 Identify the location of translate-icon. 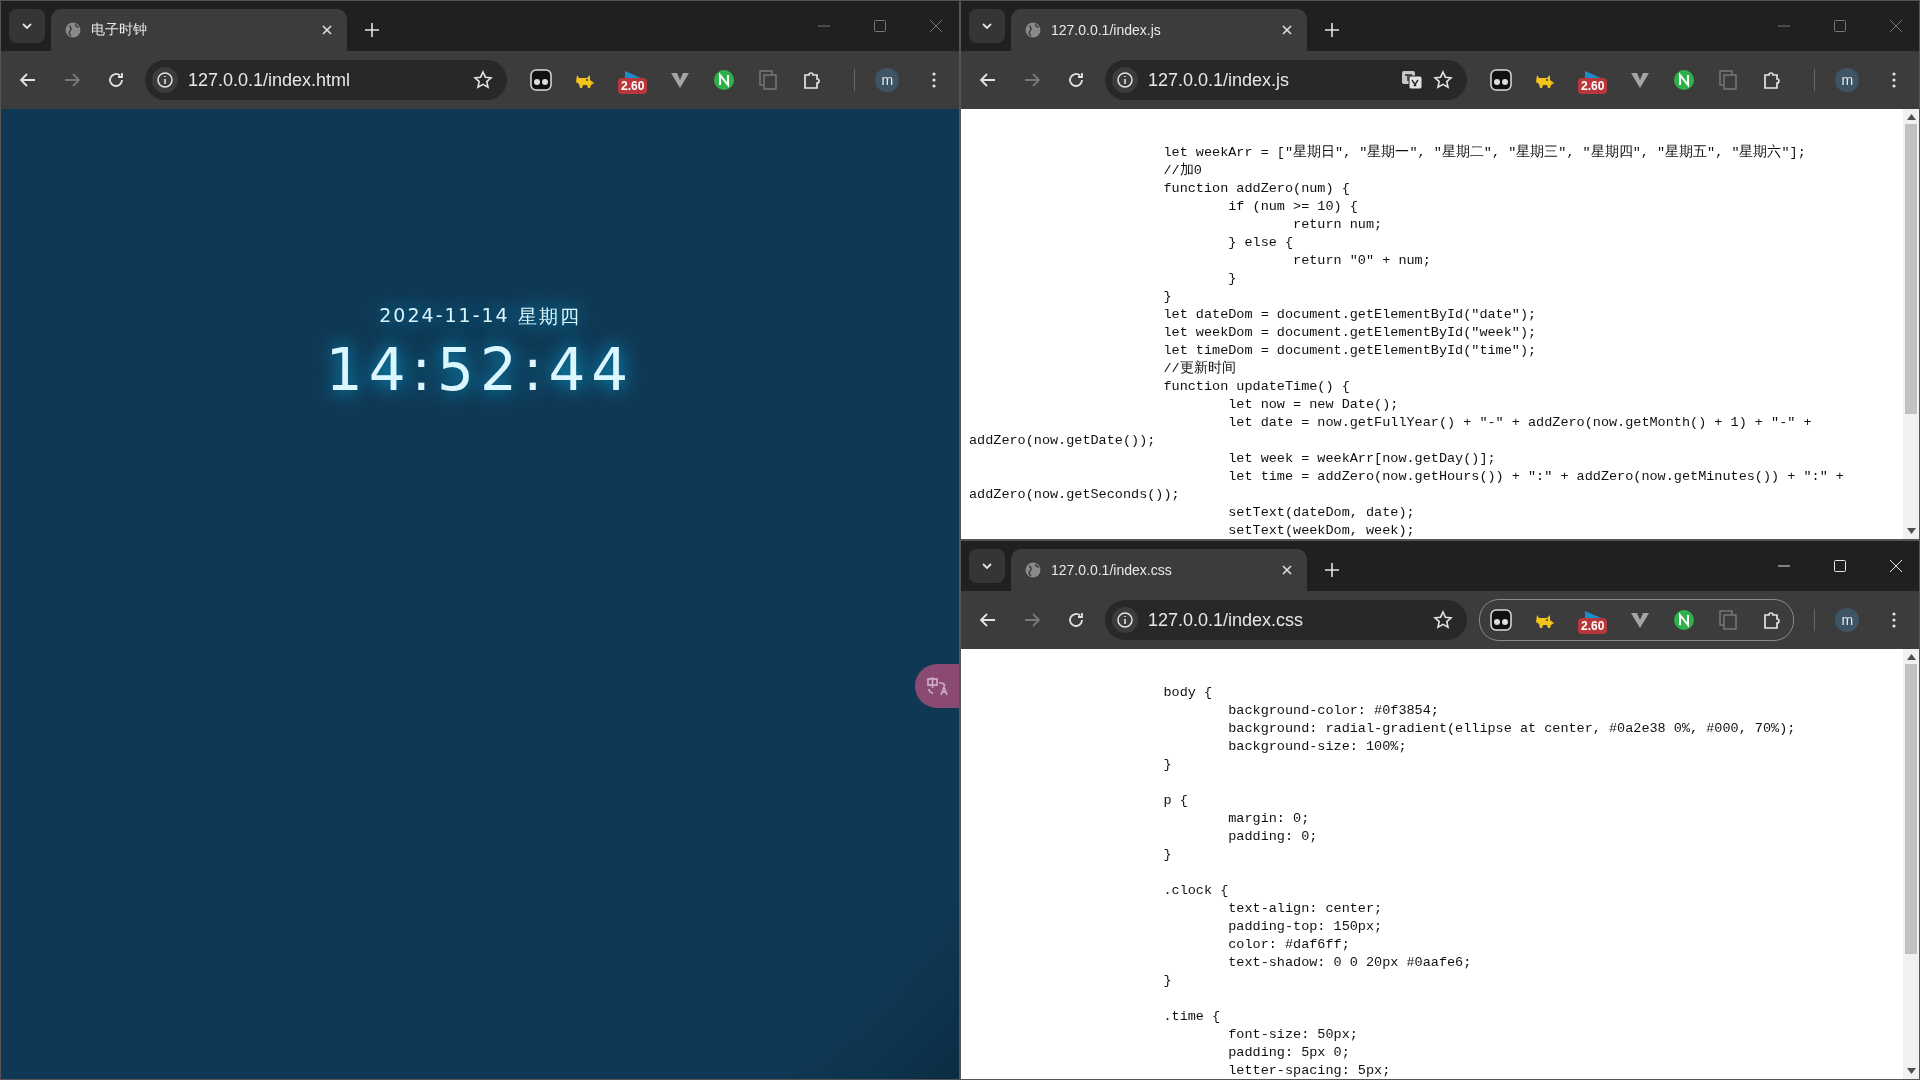
(937, 686).